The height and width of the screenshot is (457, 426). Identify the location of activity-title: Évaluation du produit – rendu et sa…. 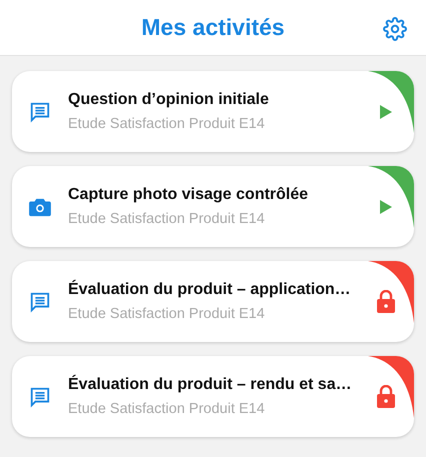
(210, 385).